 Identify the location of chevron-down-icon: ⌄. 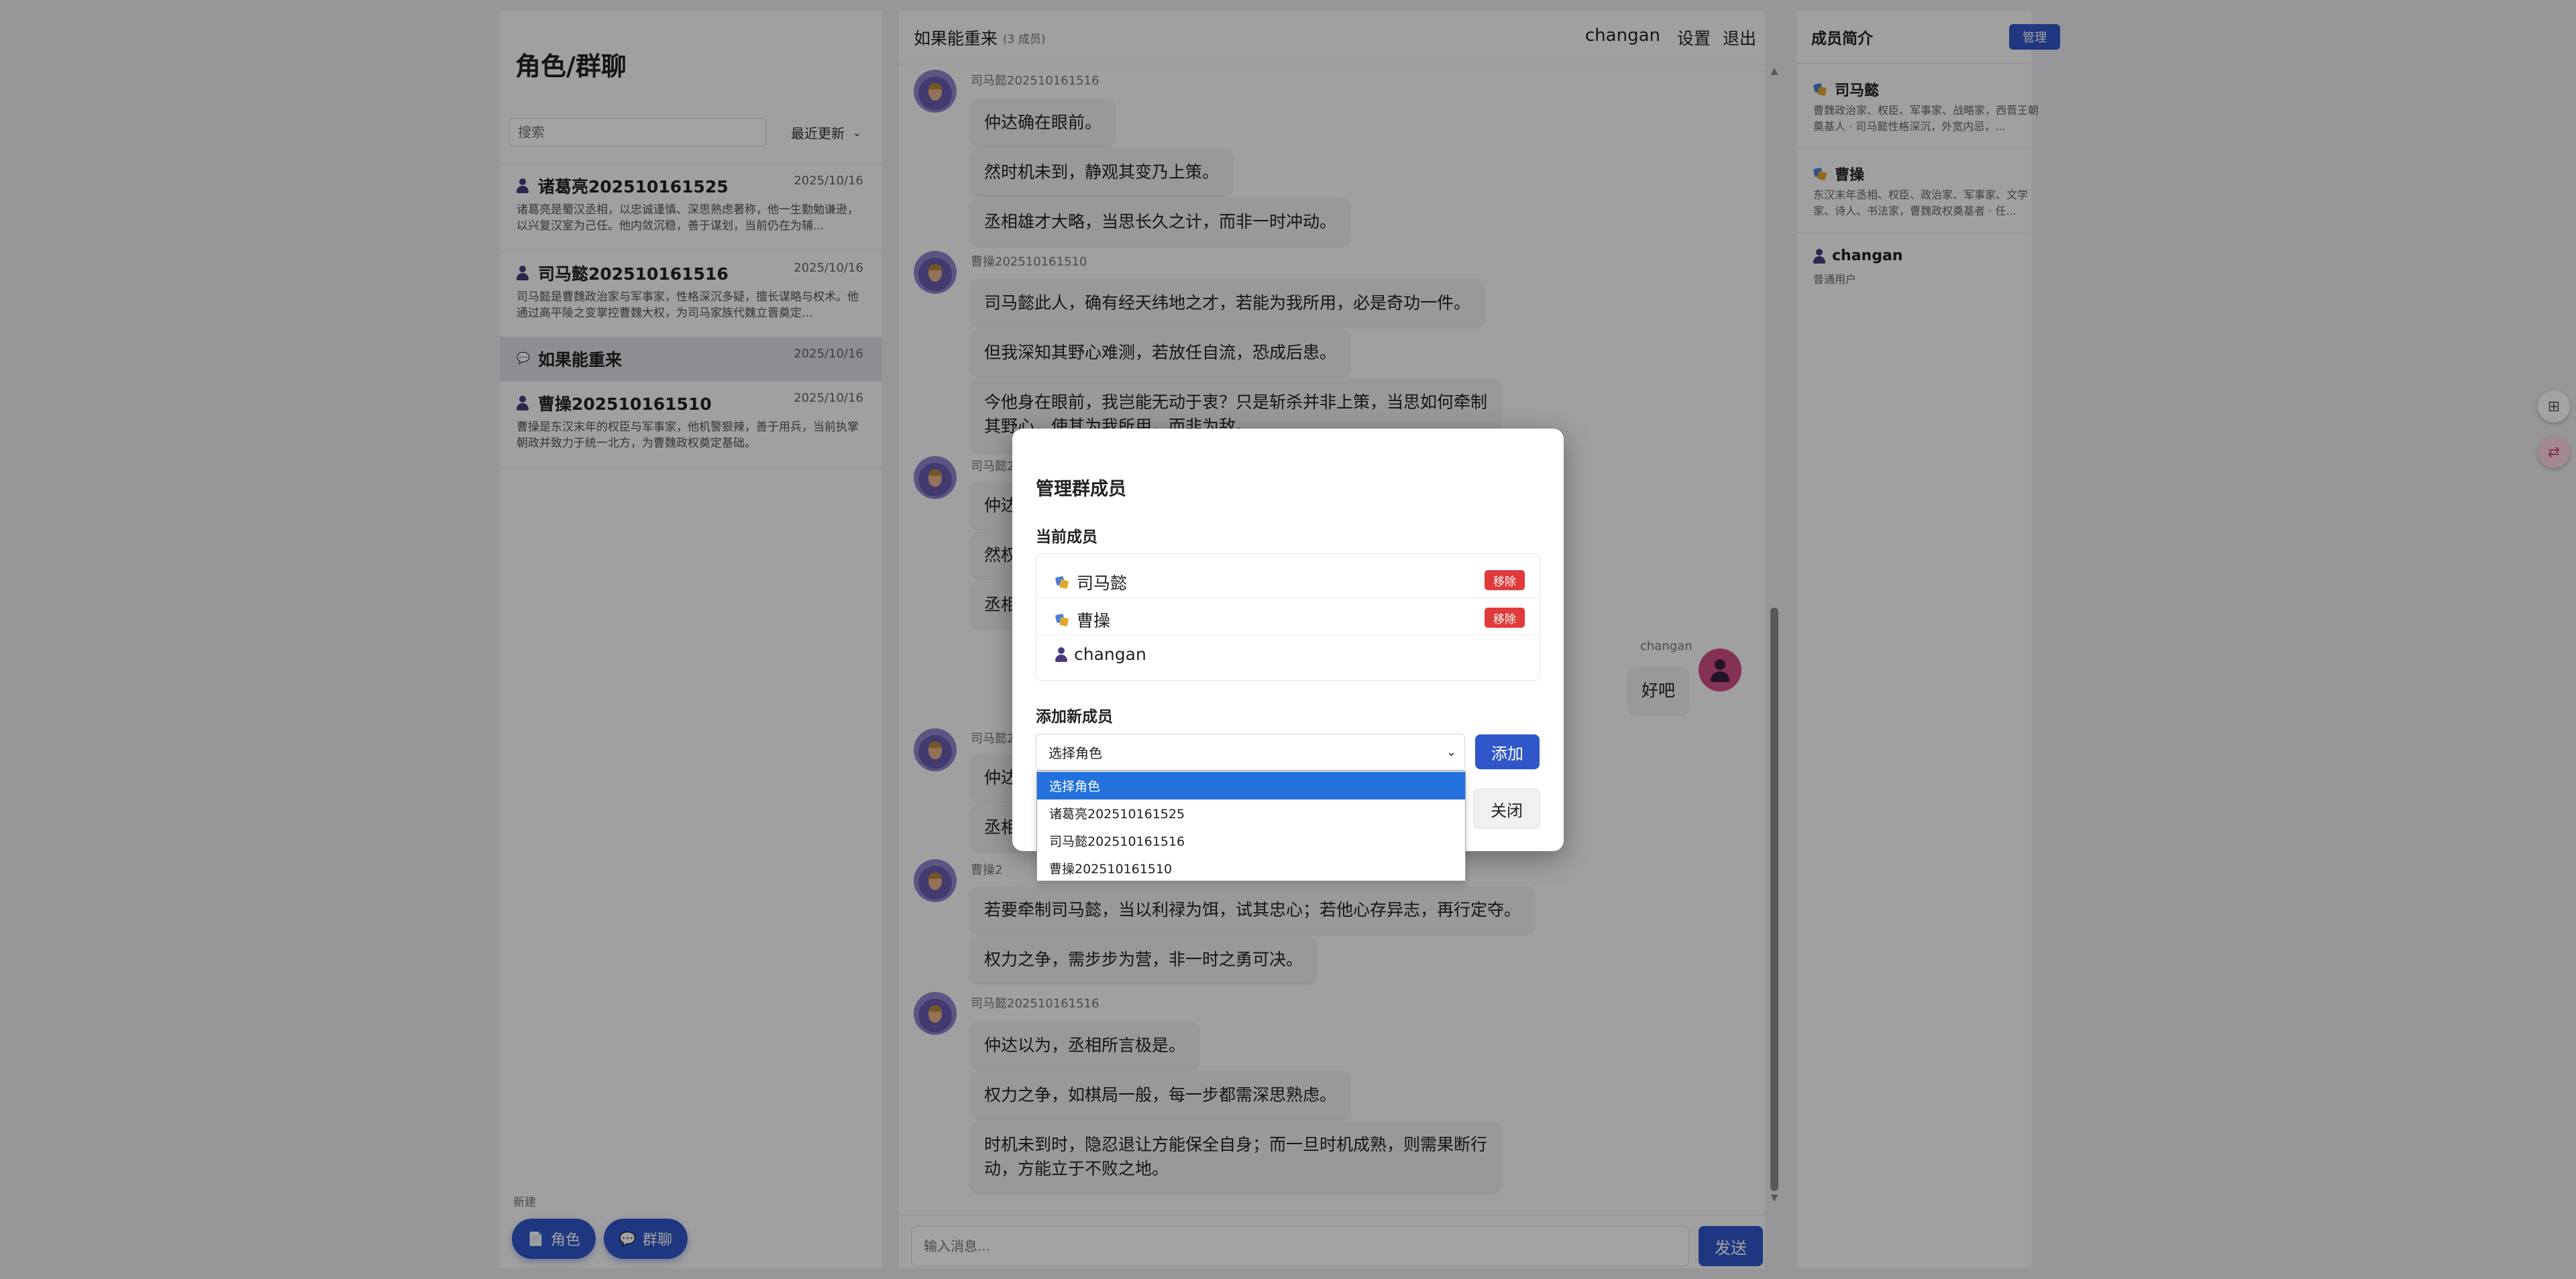
(1451, 752).